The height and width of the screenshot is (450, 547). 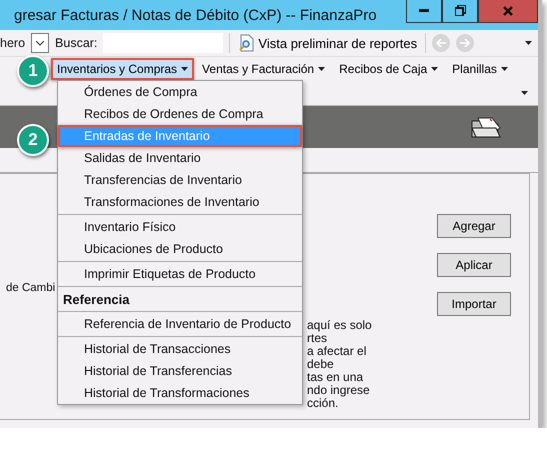 I want to click on menu-item: Inventario Físico, so click(x=180, y=227).